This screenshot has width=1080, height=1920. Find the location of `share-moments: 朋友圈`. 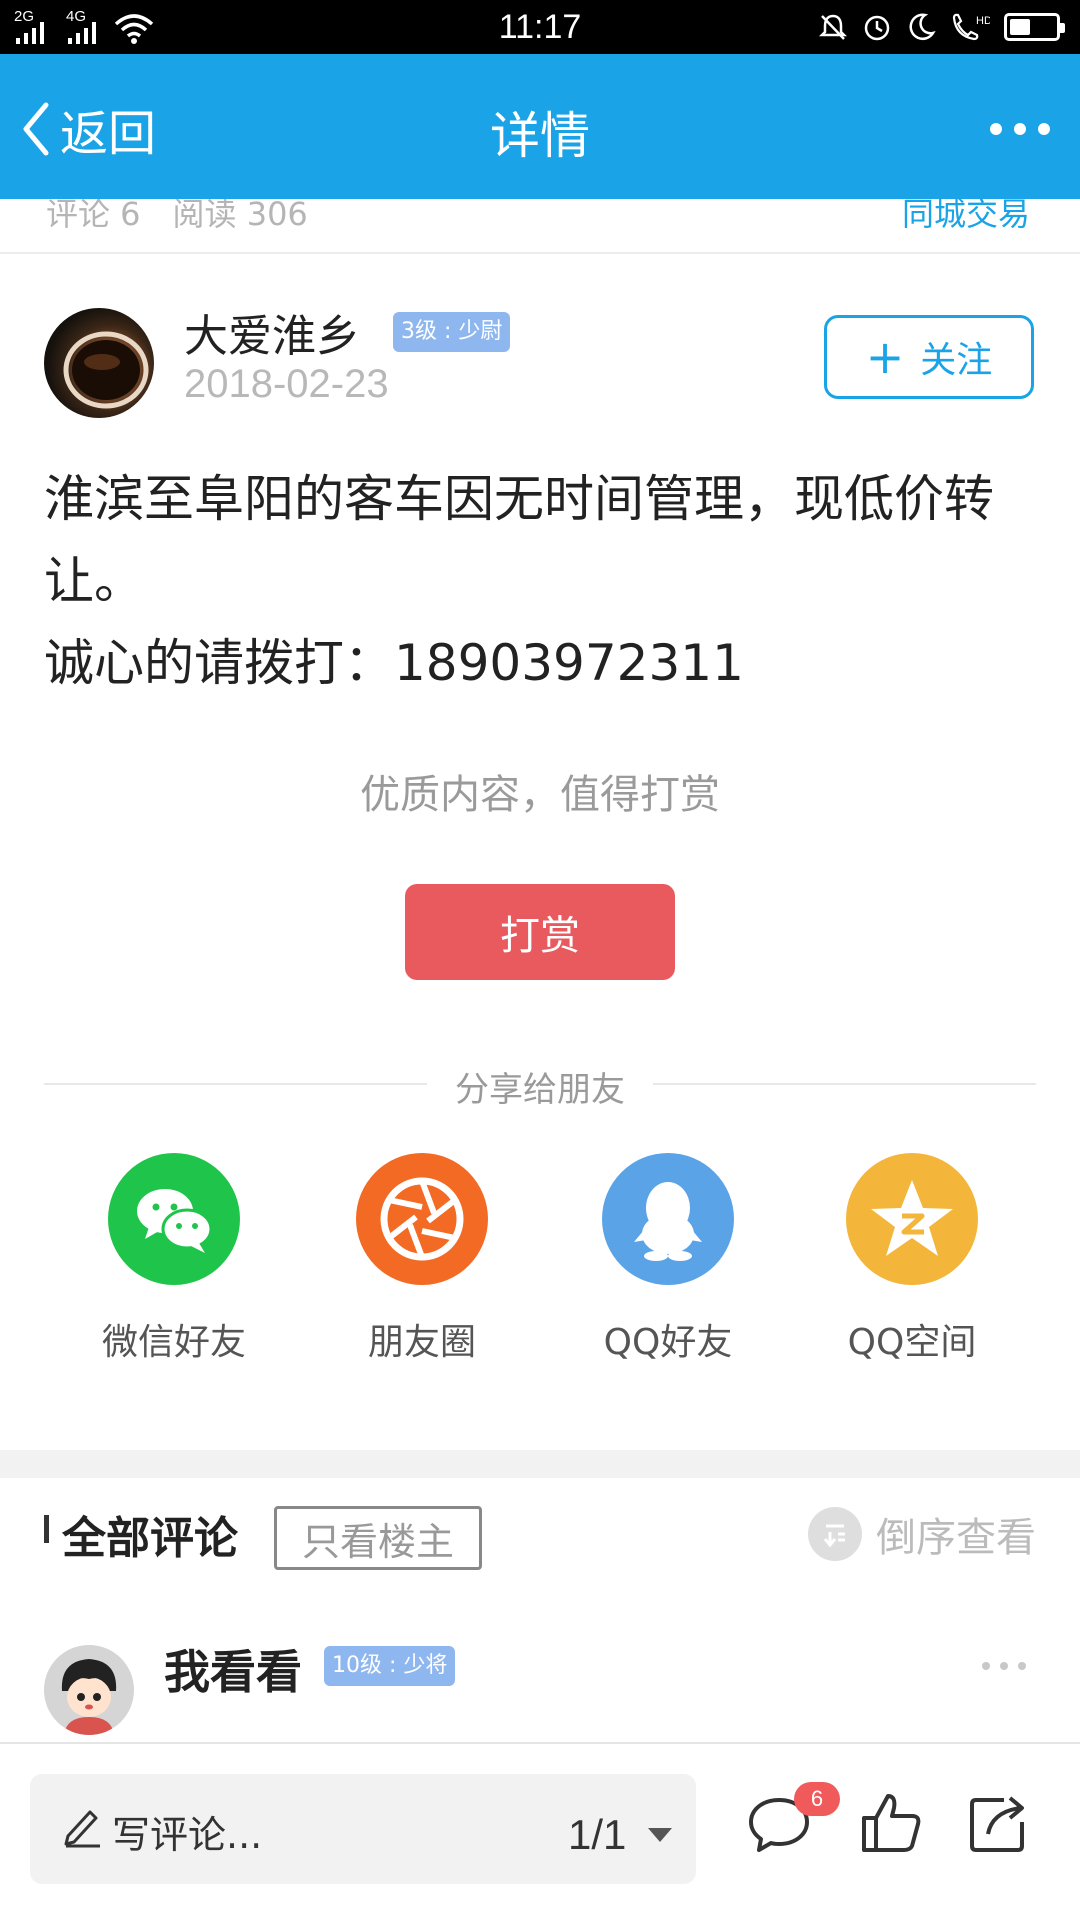

share-moments: 朋友圈 is located at coordinates (422, 1258).